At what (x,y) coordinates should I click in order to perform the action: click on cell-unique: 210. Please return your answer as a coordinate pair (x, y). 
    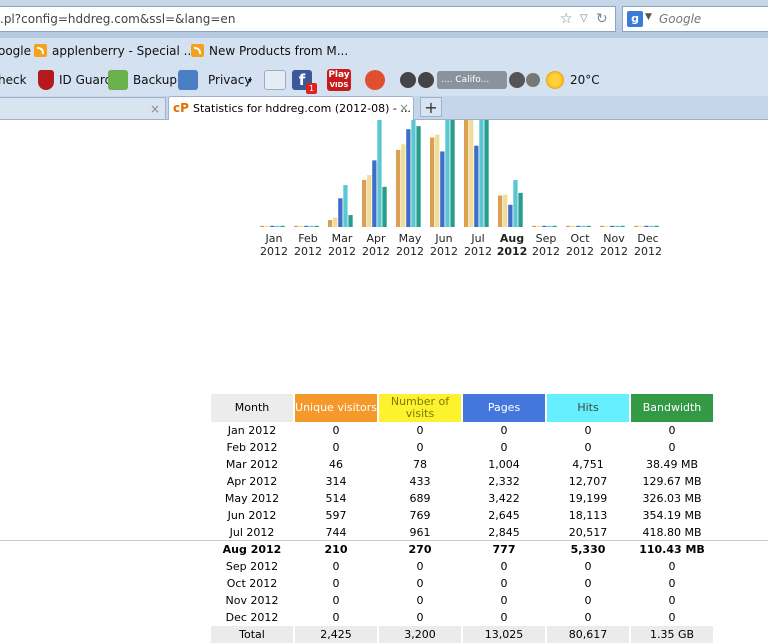
    Looking at the image, I should click on (336, 549).